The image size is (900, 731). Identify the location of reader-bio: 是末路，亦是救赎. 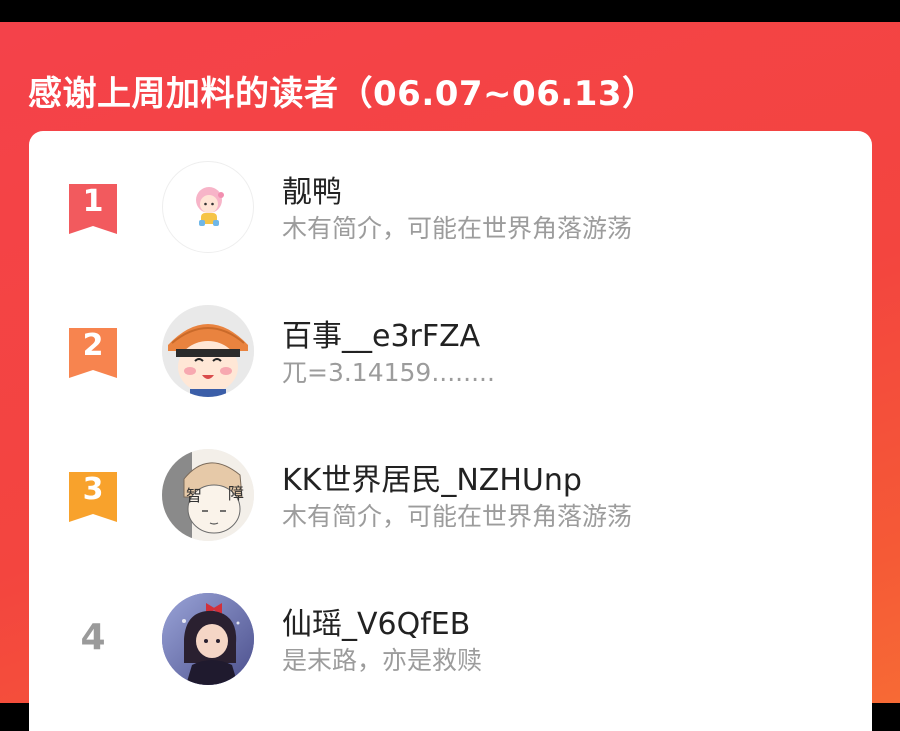
(382, 660).